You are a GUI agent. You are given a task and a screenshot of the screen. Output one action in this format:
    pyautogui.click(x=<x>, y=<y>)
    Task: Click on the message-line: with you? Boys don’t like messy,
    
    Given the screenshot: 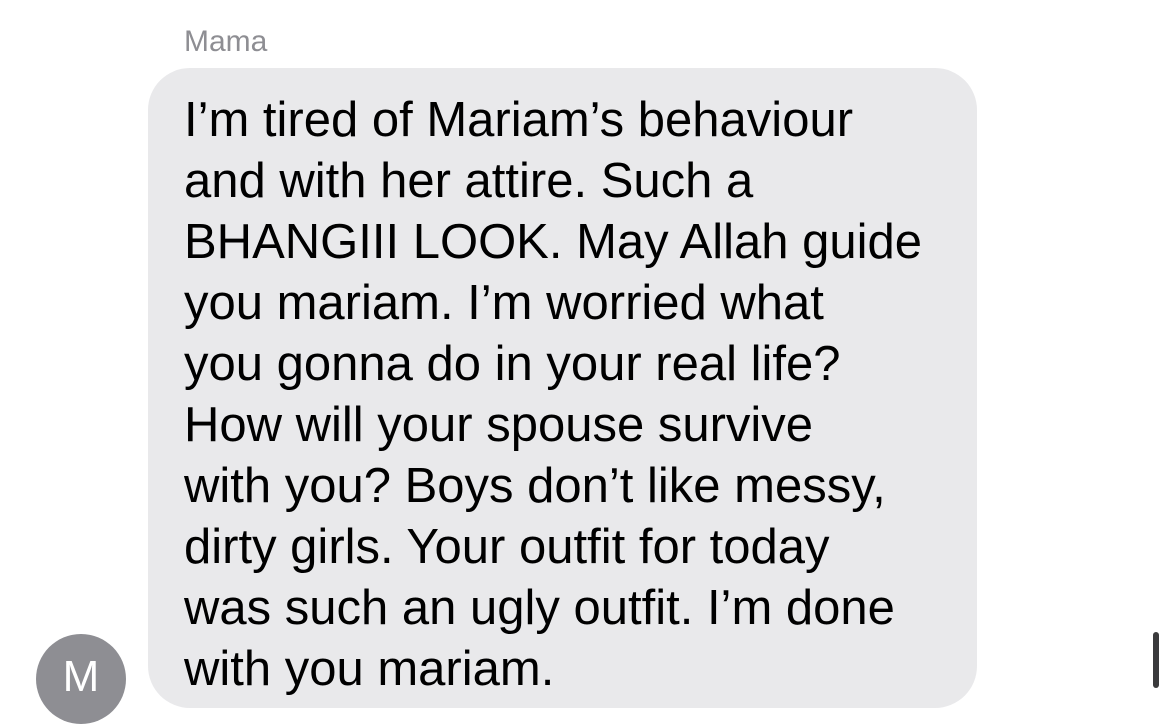 What is the action you would take?
    pyautogui.click(x=535, y=486)
    